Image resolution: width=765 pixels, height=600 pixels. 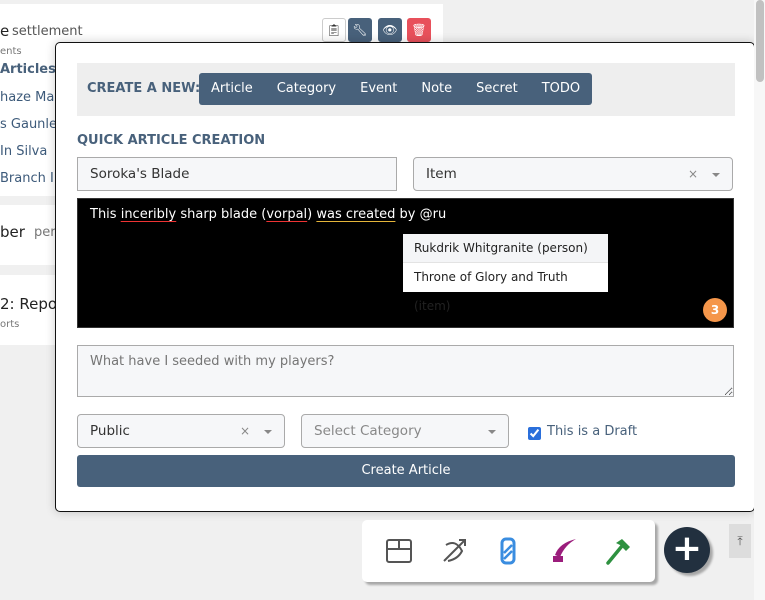 What do you see at coordinates (28, 69) in the screenshot?
I see `card-section: Articles` at bounding box center [28, 69].